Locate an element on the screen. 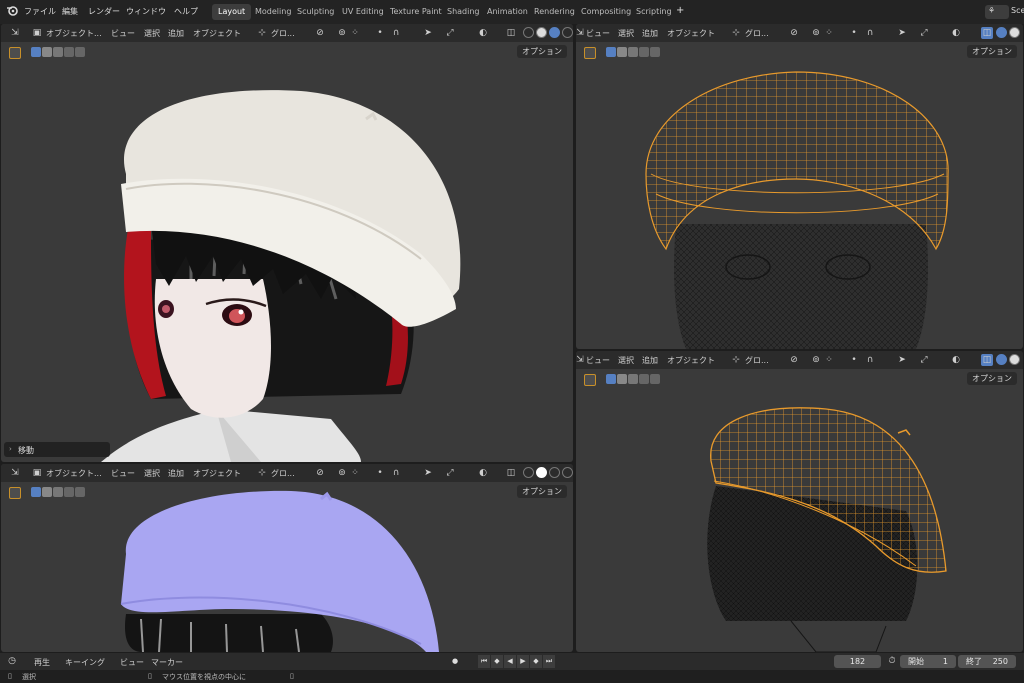  tab-compositing: Compositing is located at coordinates (606, 12).